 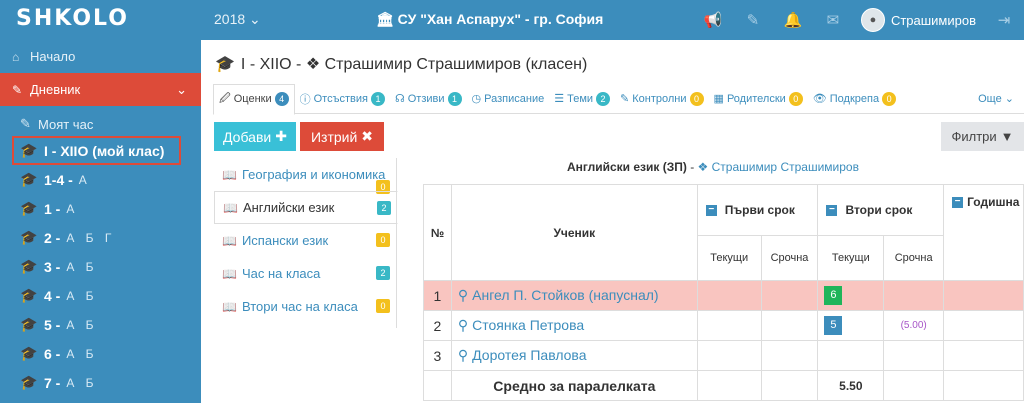 I want to click on year-selector: 2018 ⌄, so click(x=237, y=19).